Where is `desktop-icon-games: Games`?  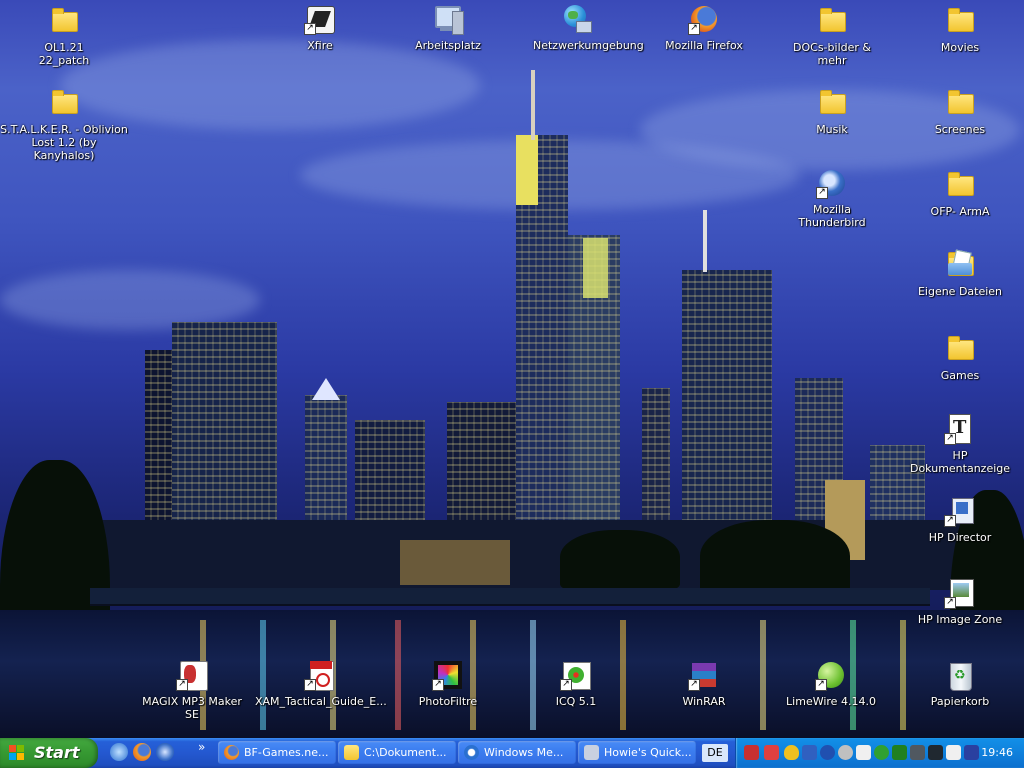 desktop-icon-games: Games is located at coordinates (960, 357).